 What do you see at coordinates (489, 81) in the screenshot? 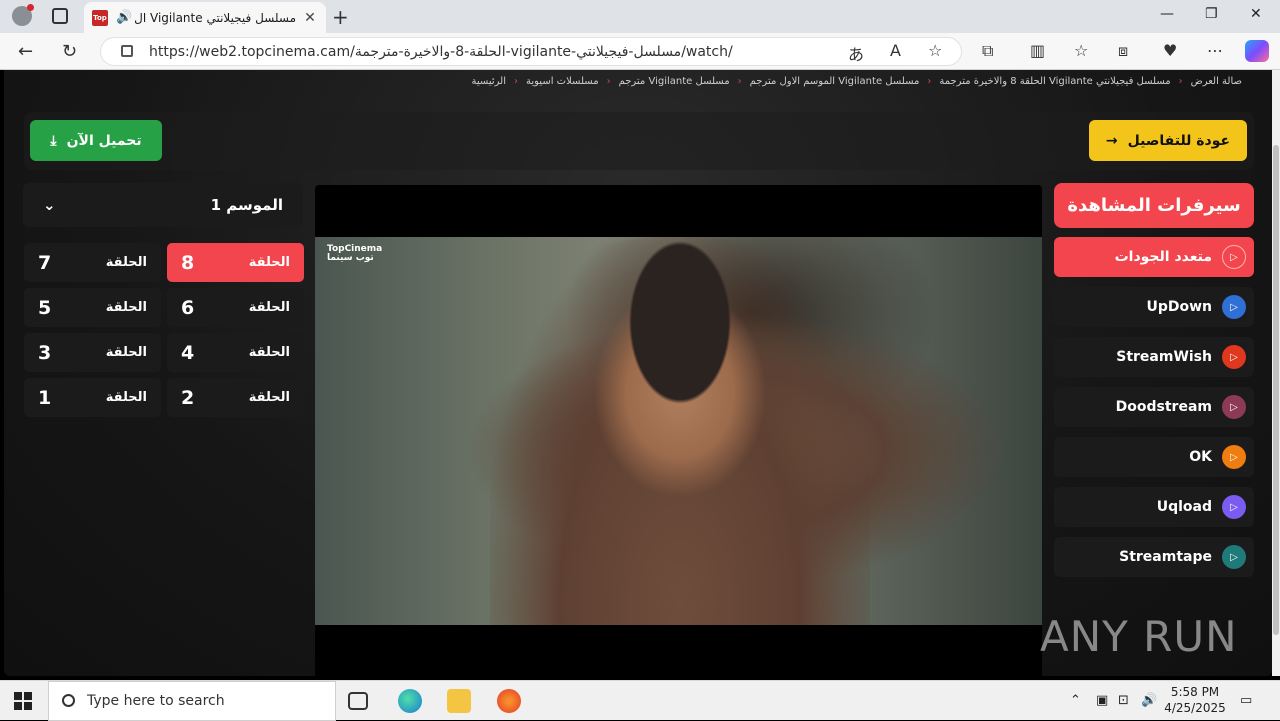
I see `breadcrumb-item: الرئيسية` at bounding box center [489, 81].